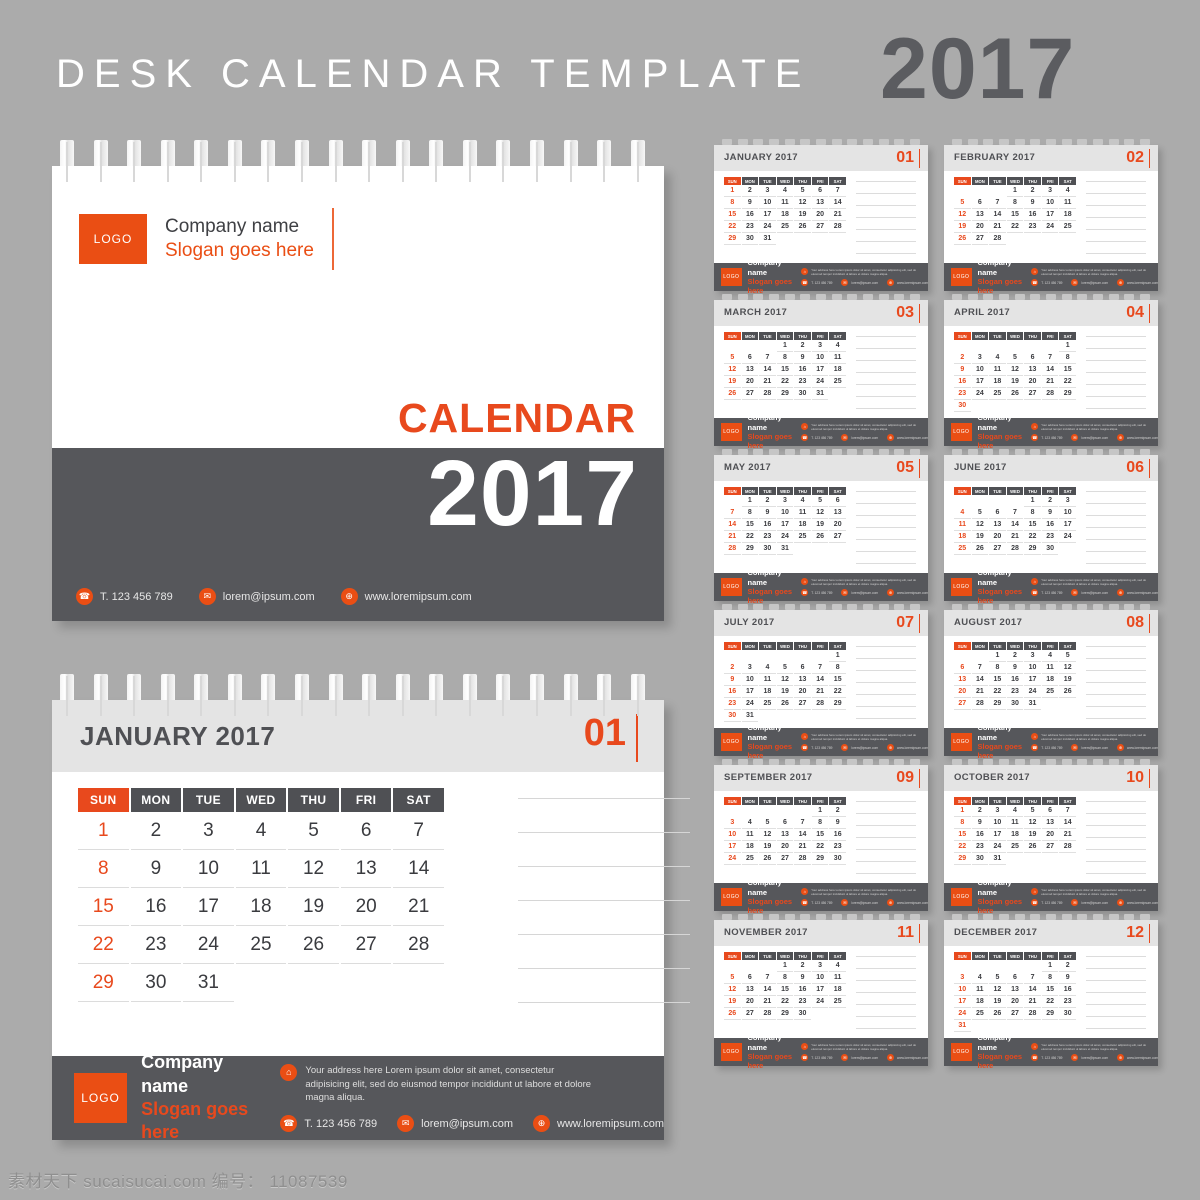 This screenshot has height=1200, width=1200. What do you see at coordinates (208, 869) in the screenshot?
I see `day-cell: 10` at bounding box center [208, 869].